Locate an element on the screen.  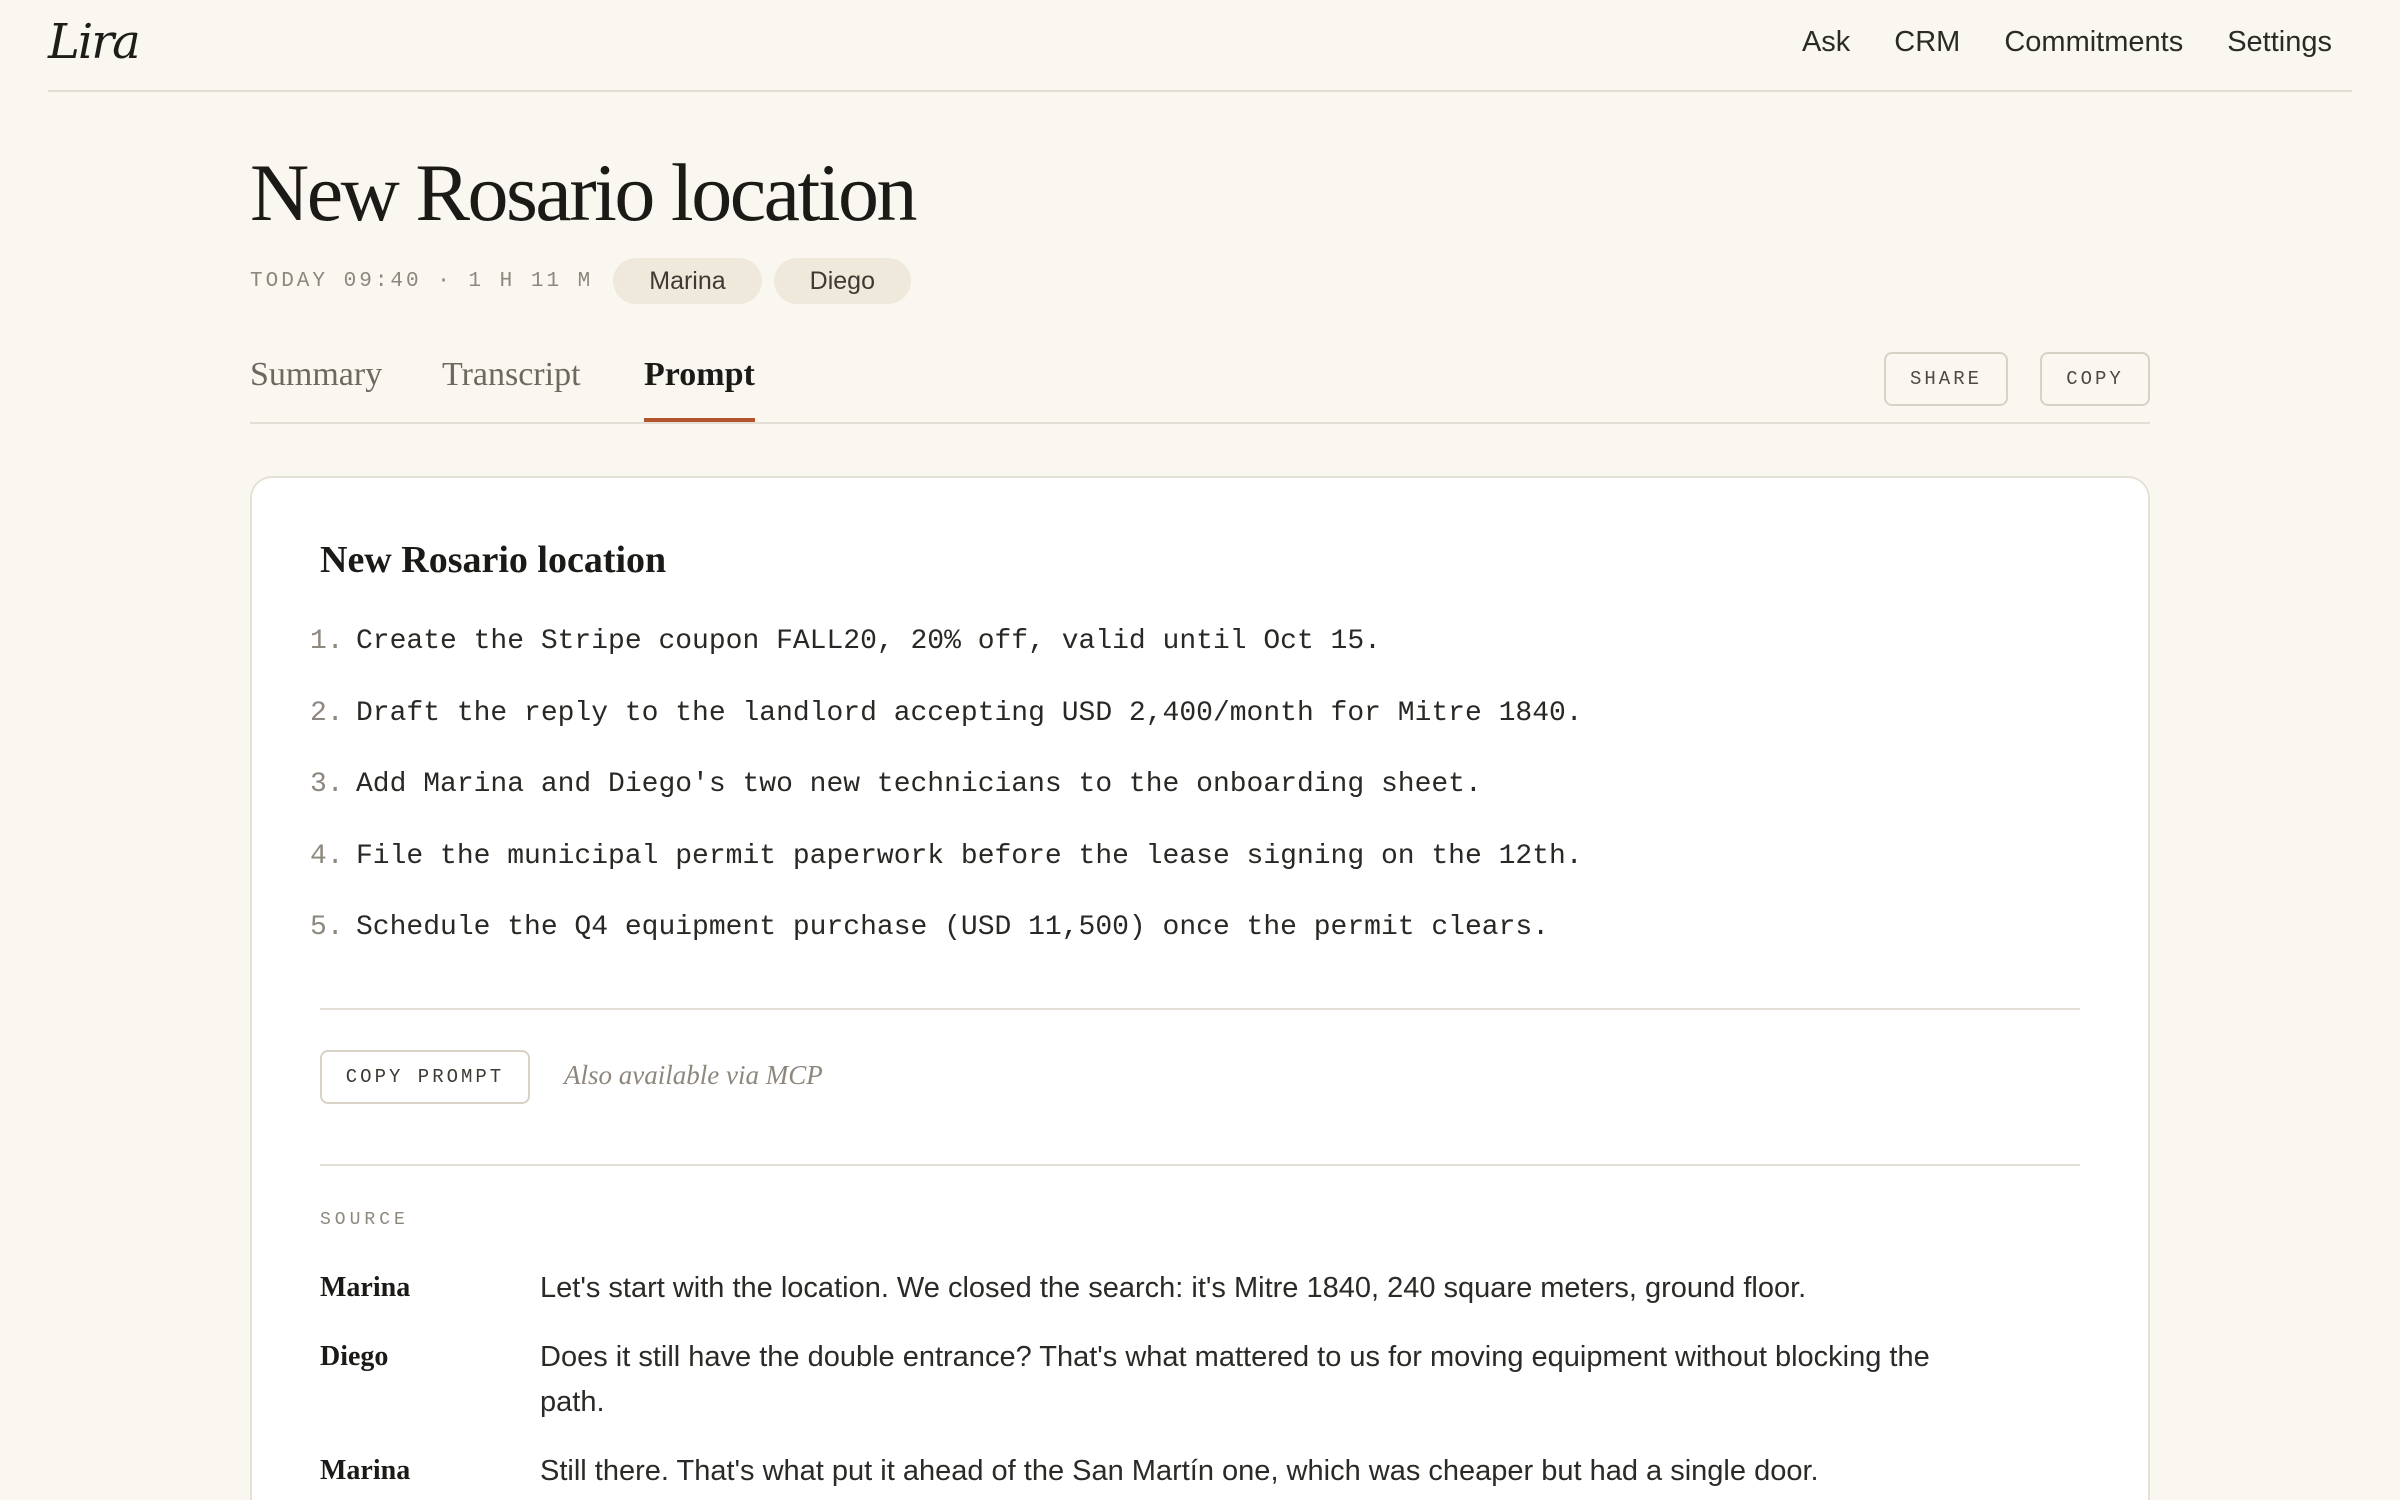
top-bar: Lira Ask CRM Commitments Settings is located at coordinates (1200, 46).